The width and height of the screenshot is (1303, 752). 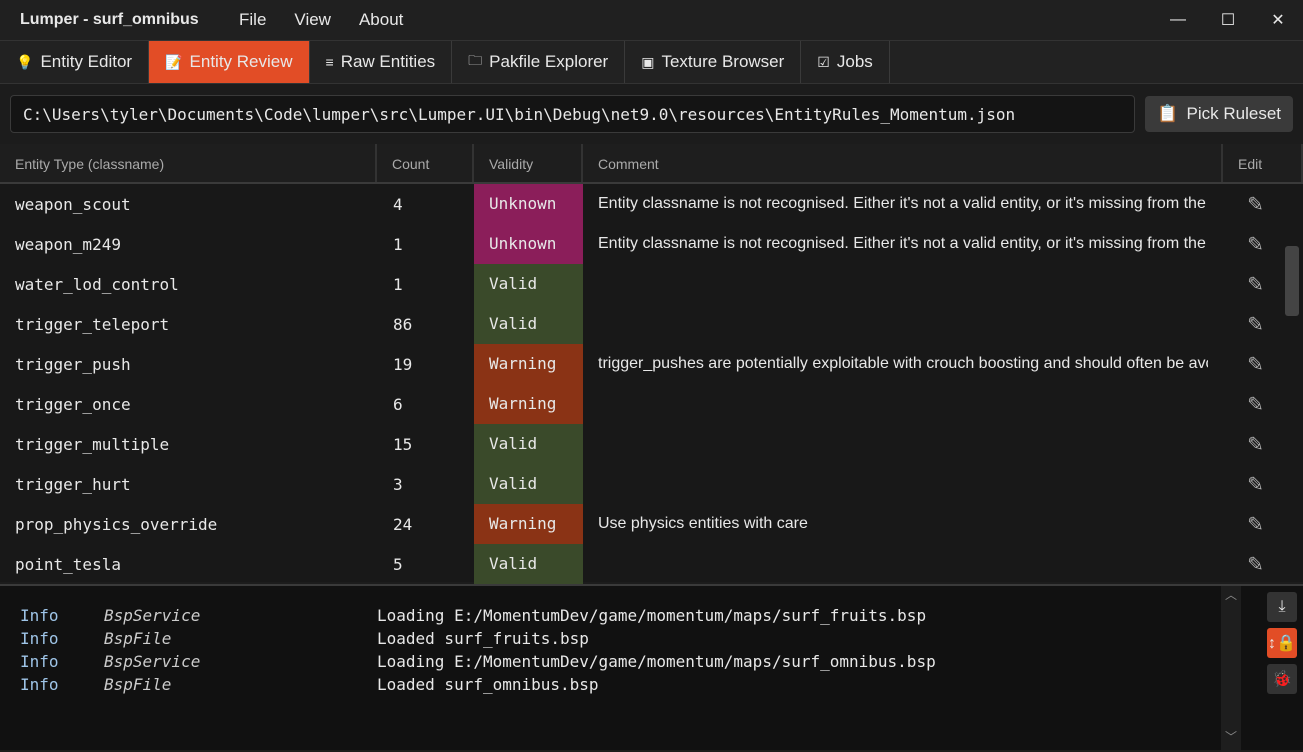 I want to click on entity-type: trigger_push, so click(x=73, y=364).